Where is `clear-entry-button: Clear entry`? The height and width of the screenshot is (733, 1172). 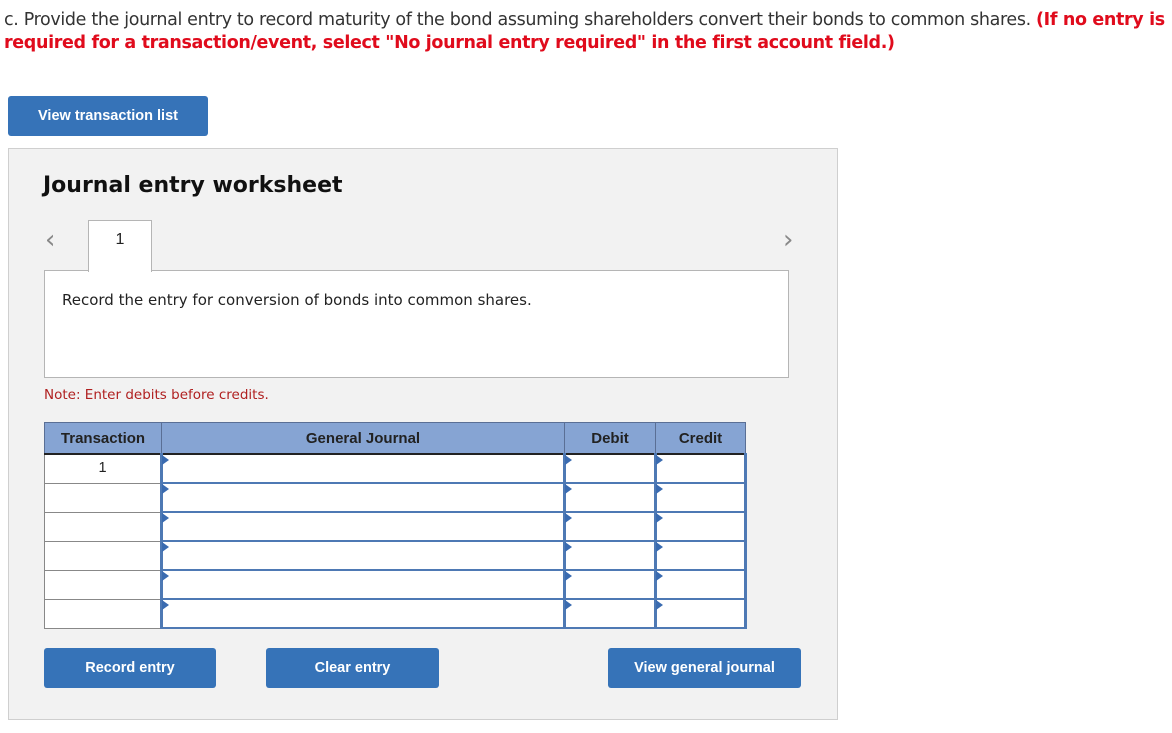 clear-entry-button: Clear entry is located at coordinates (352, 668).